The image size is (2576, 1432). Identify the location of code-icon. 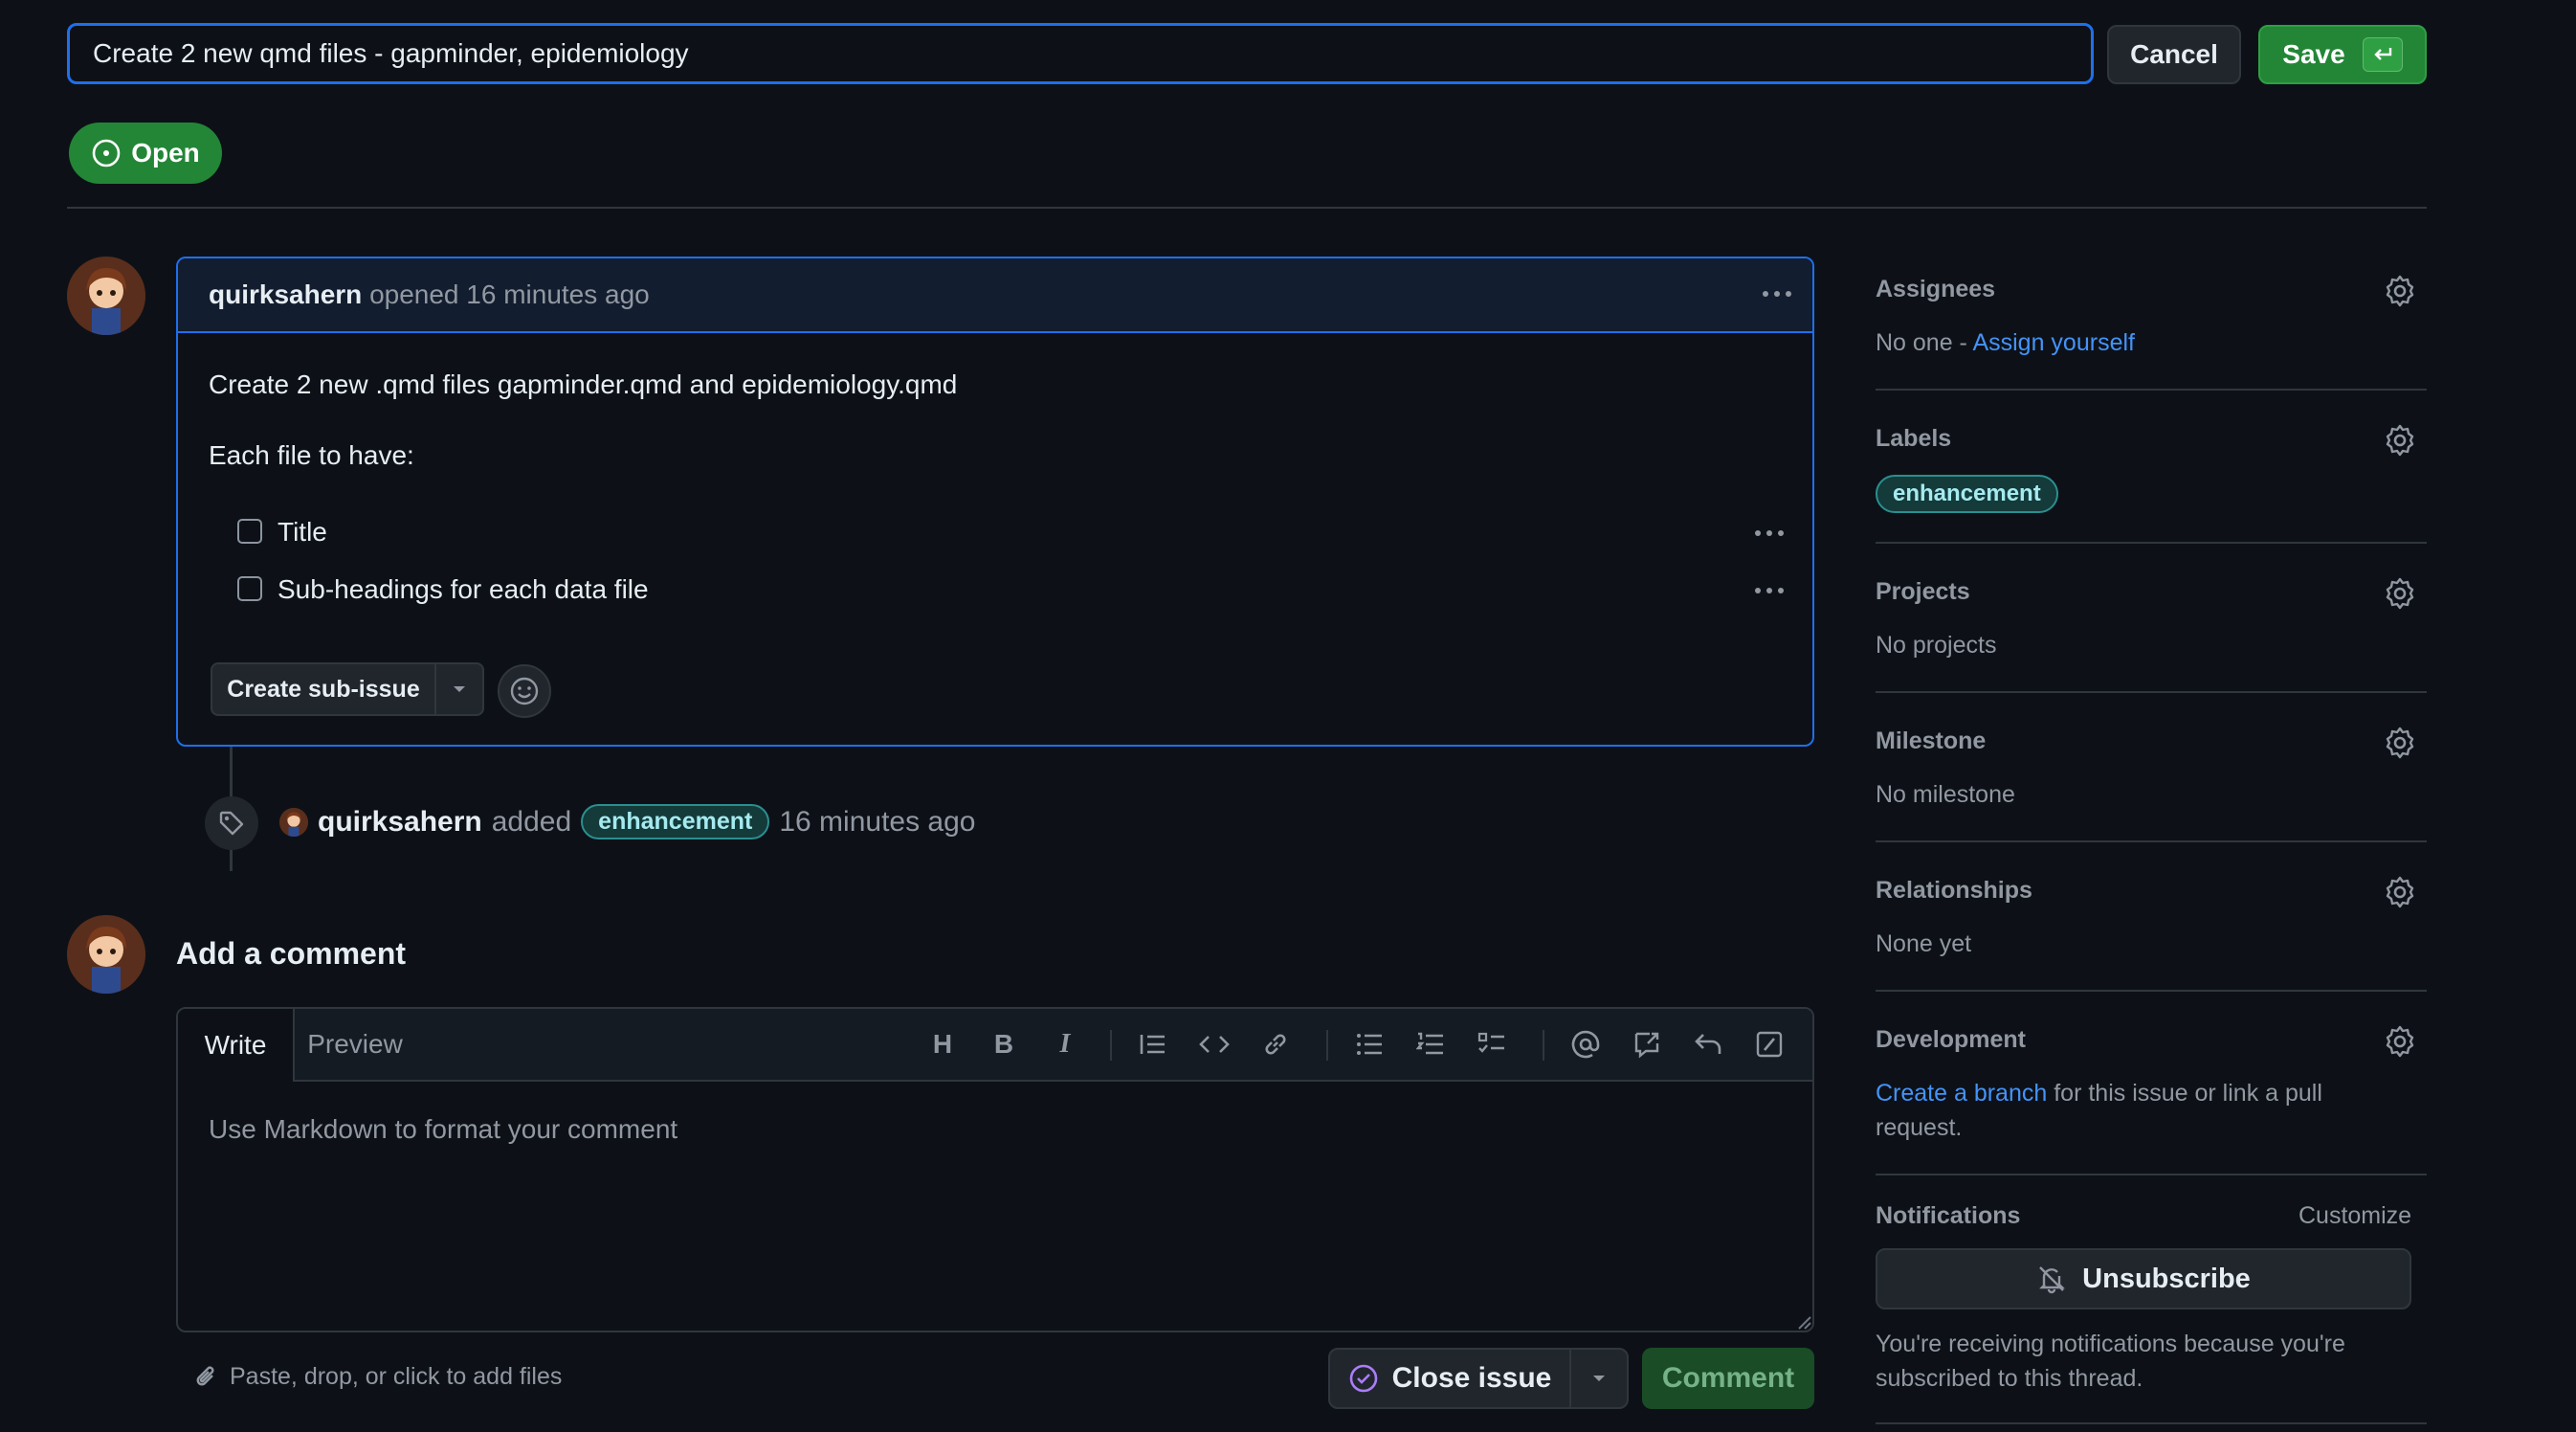
(1214, 1044).